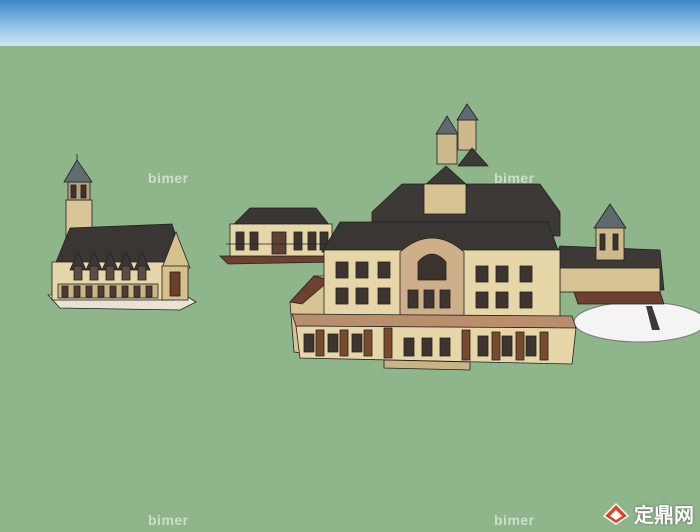  Describe the element at coordinates (636, 322) in the screenshot. I see `round-plaza` at that location.